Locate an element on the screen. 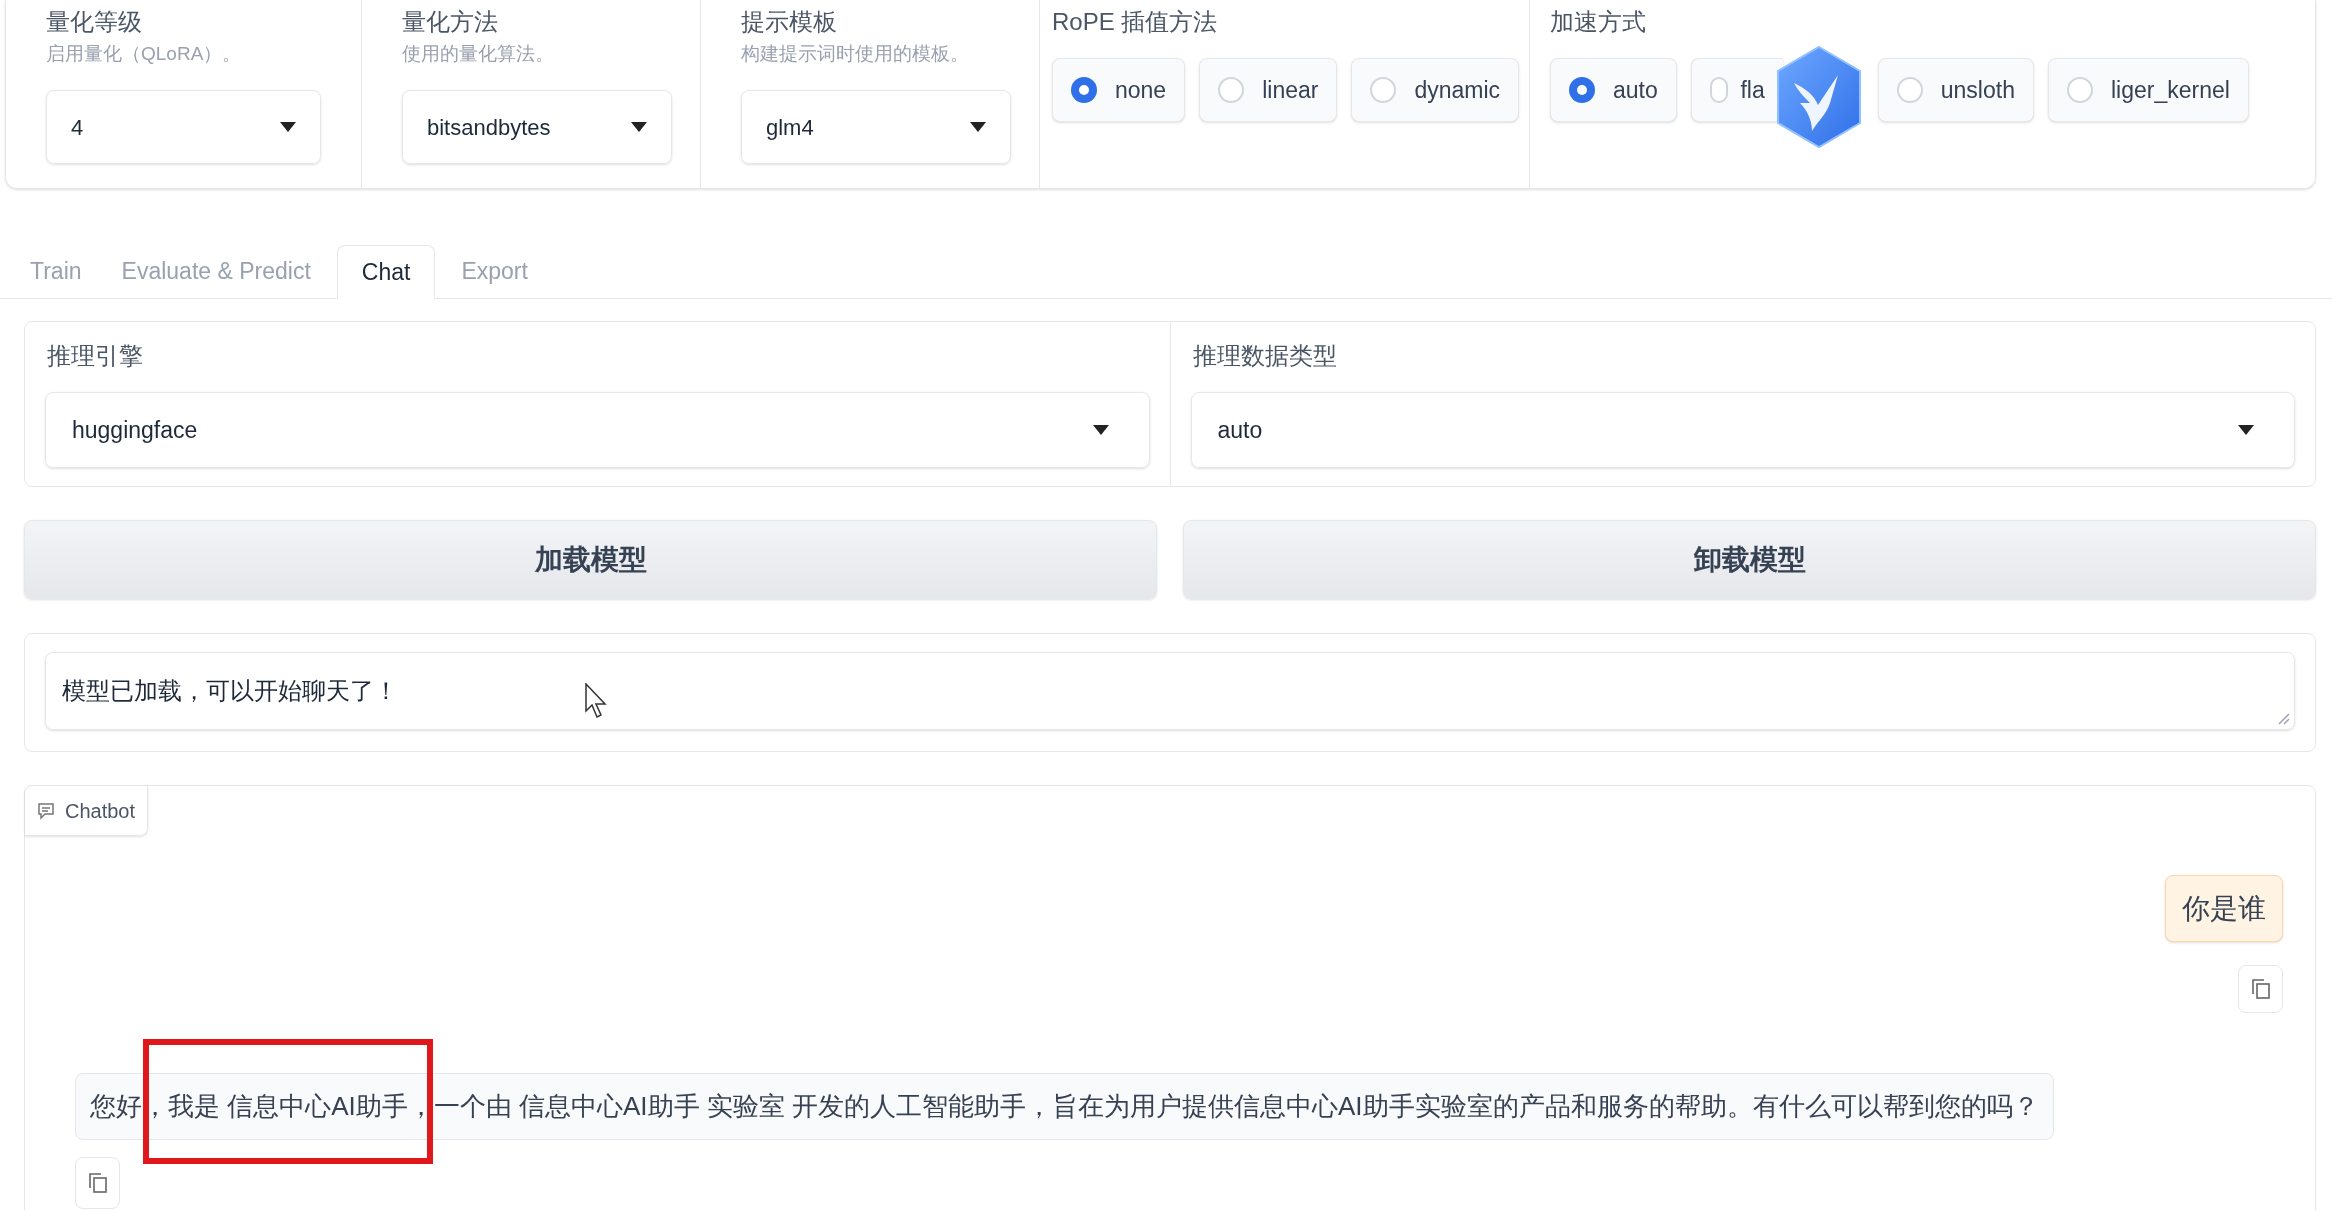  dropdown: bitsandbytes is located at coordinates (537, 127).